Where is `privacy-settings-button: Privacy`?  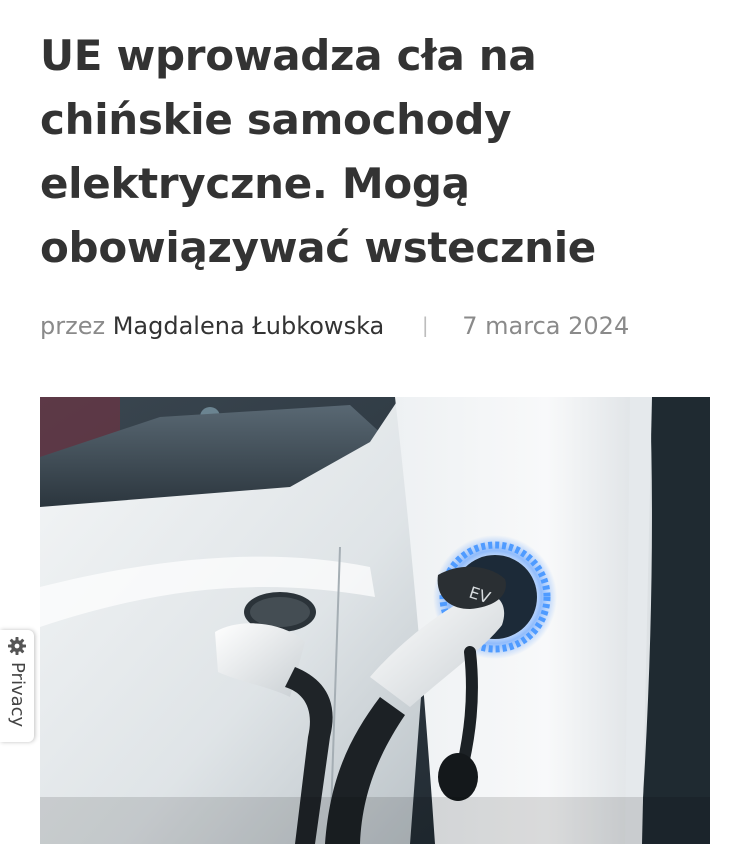 privacy-settings-button: Privacy is located at coordinates (17, 686).